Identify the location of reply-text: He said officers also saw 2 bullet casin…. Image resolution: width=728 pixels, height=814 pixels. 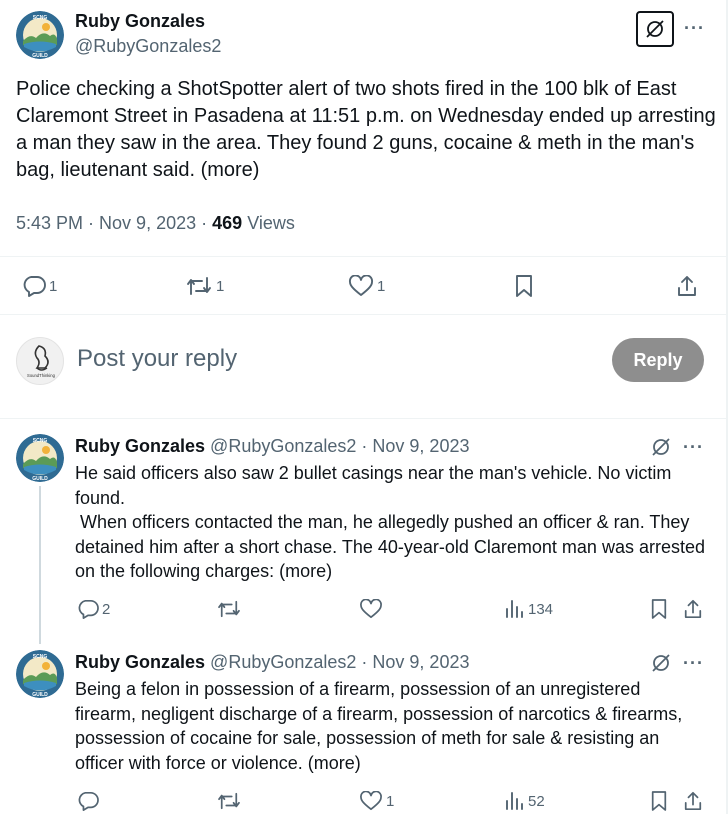
(390, 522).